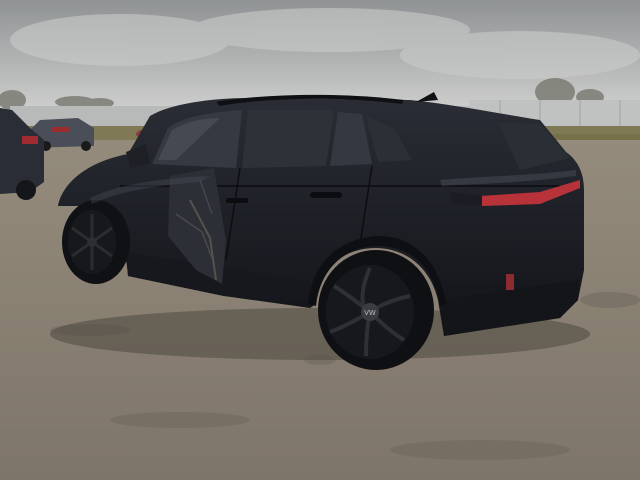  I want to click on window-rear, so click(288, 139).